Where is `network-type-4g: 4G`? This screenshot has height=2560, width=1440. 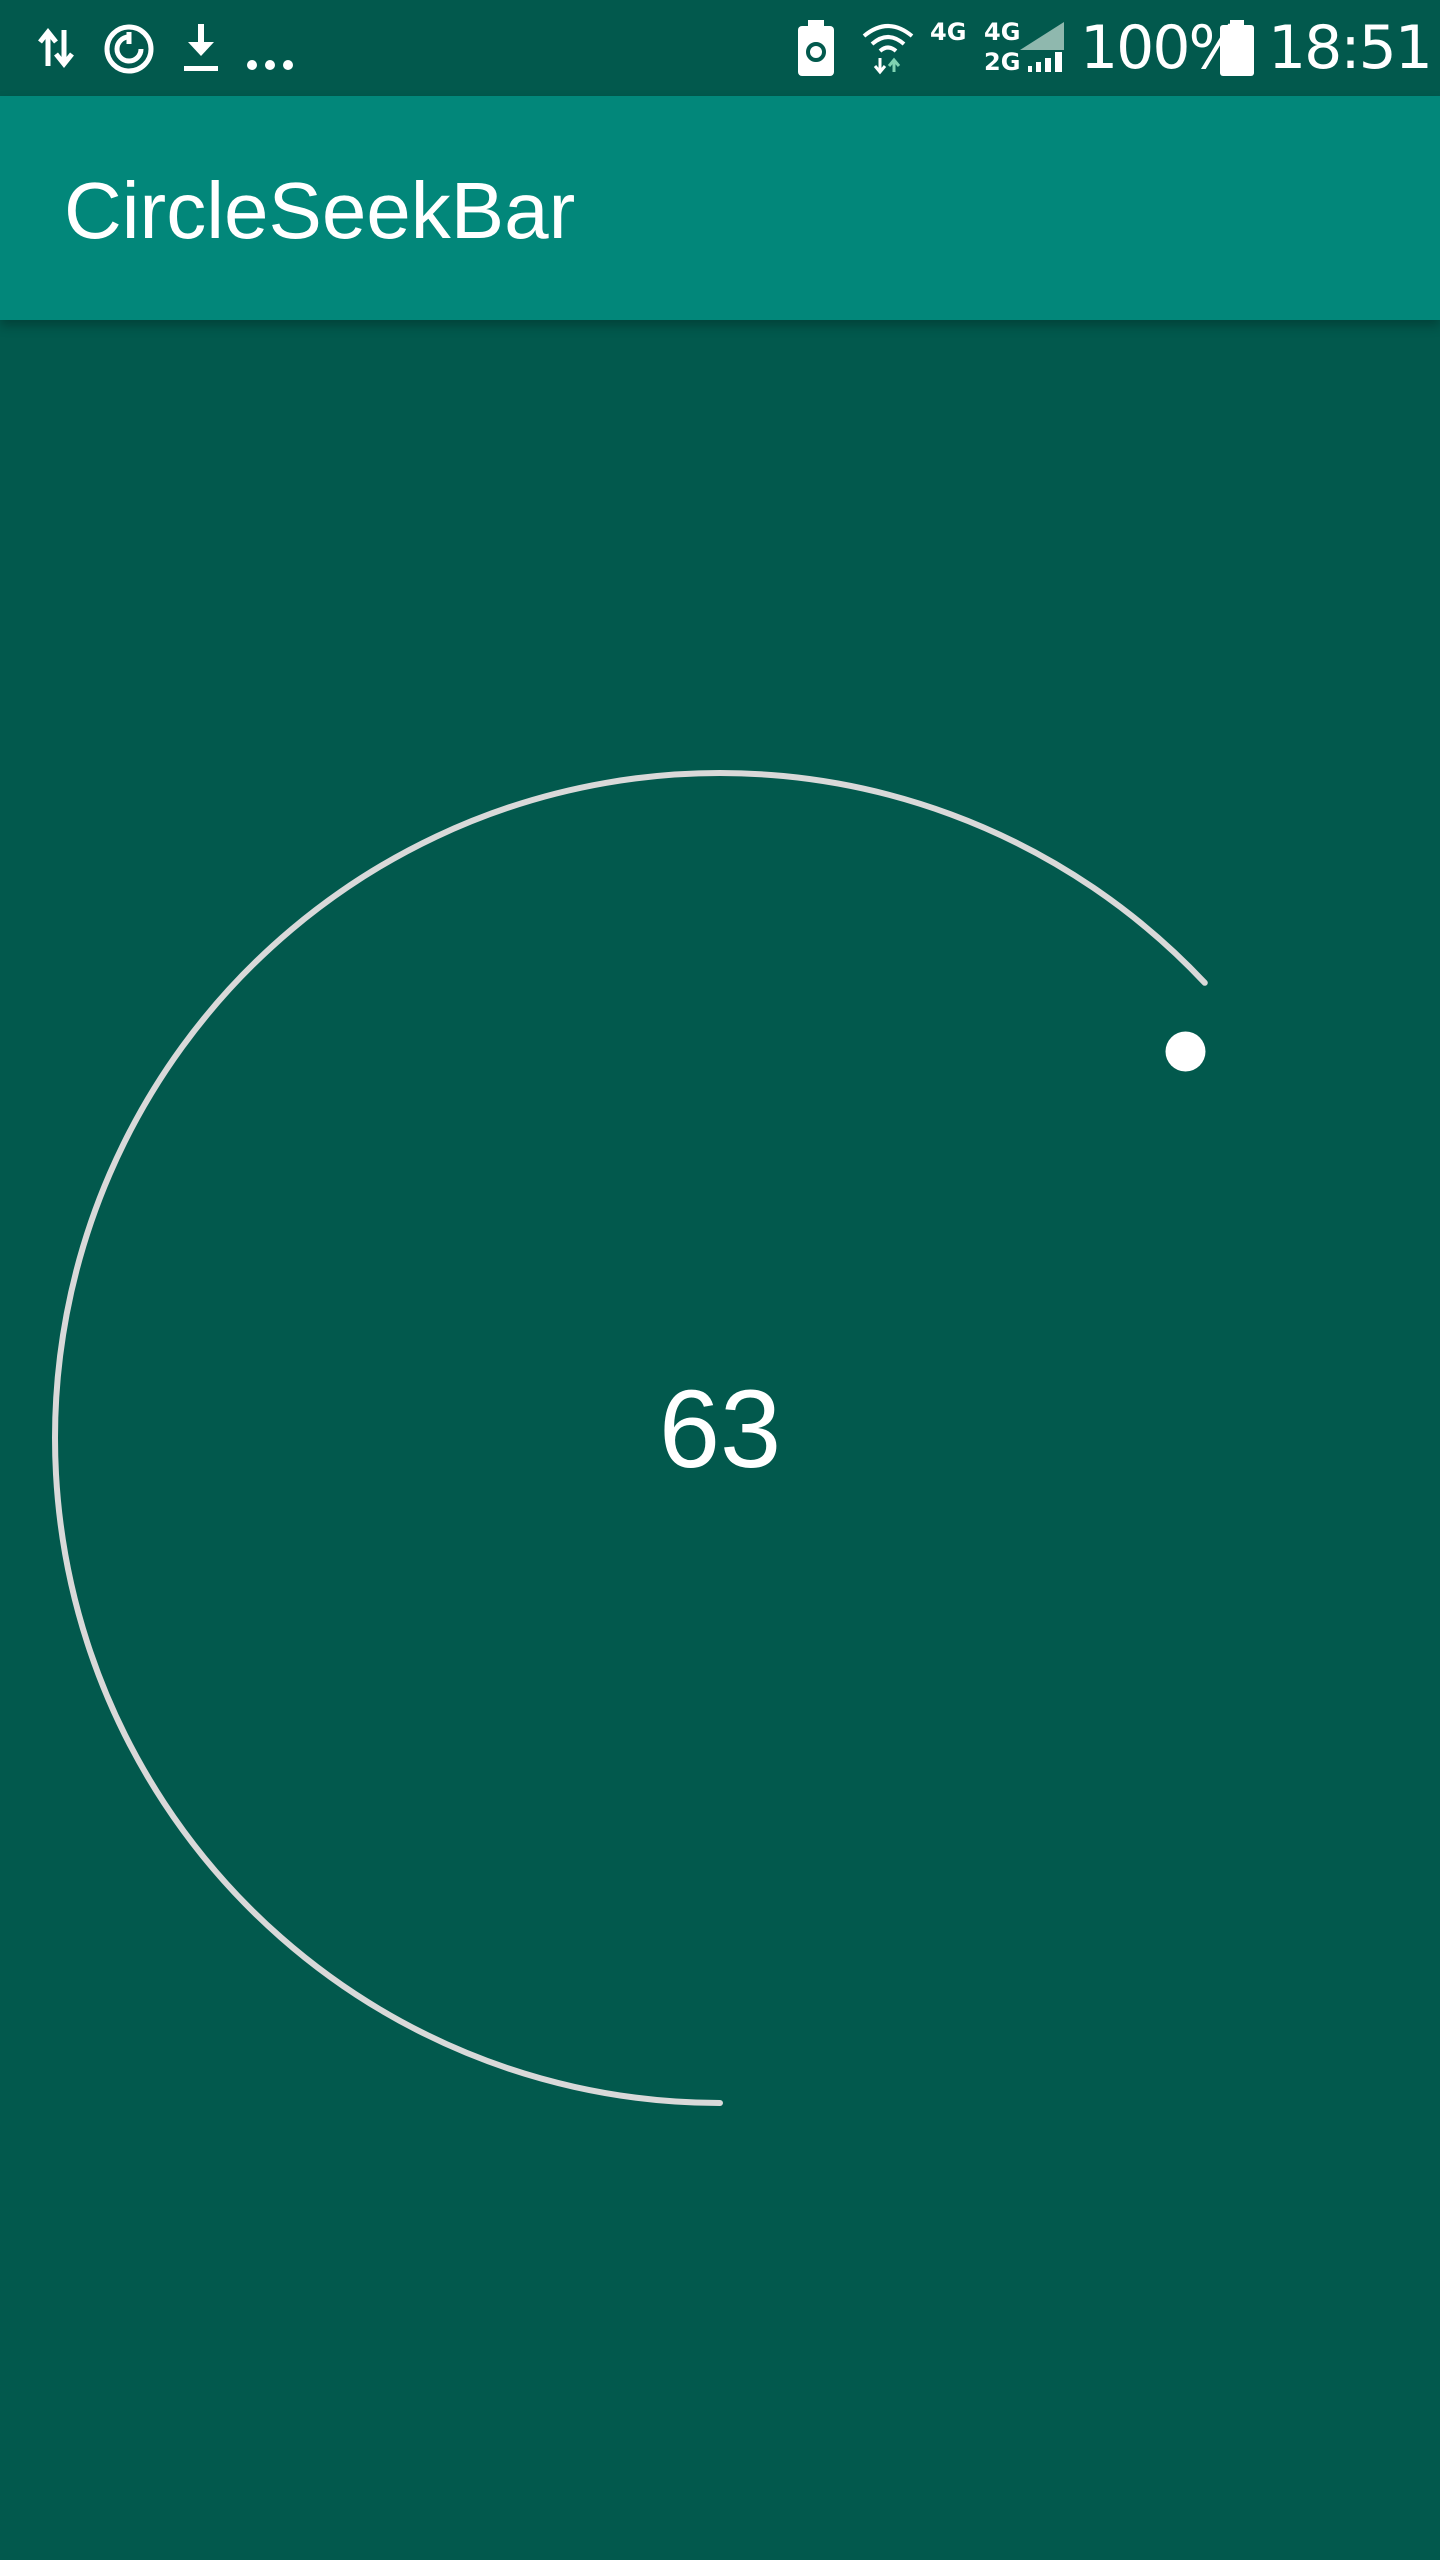
network-type-4g: 4G is located at coordinates (948, 32).